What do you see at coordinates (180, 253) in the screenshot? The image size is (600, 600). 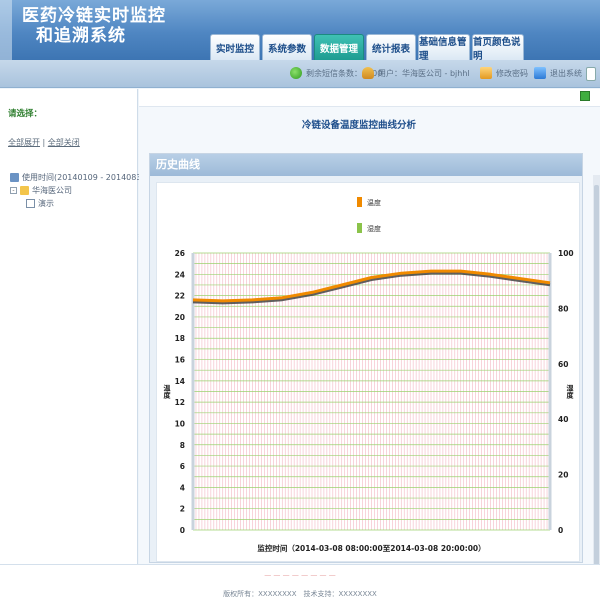 I see `y-tick-label-left: 26` at bounding box center [180, 253].